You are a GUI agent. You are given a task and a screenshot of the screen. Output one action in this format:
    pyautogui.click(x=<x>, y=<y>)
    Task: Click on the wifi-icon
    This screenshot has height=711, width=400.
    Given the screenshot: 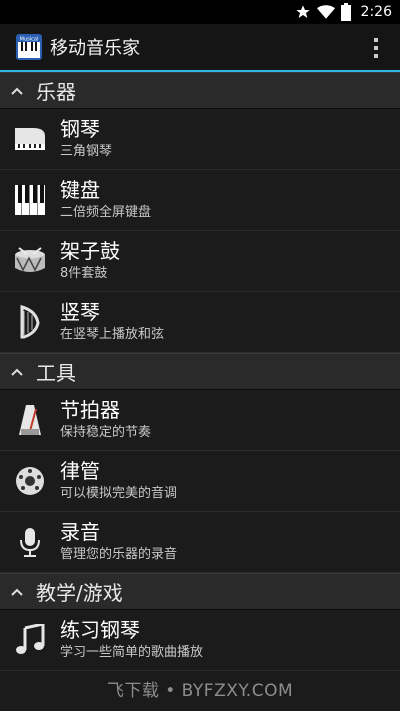 What is the action you would take?
    pyautogui.click(x=325, y=12)
    